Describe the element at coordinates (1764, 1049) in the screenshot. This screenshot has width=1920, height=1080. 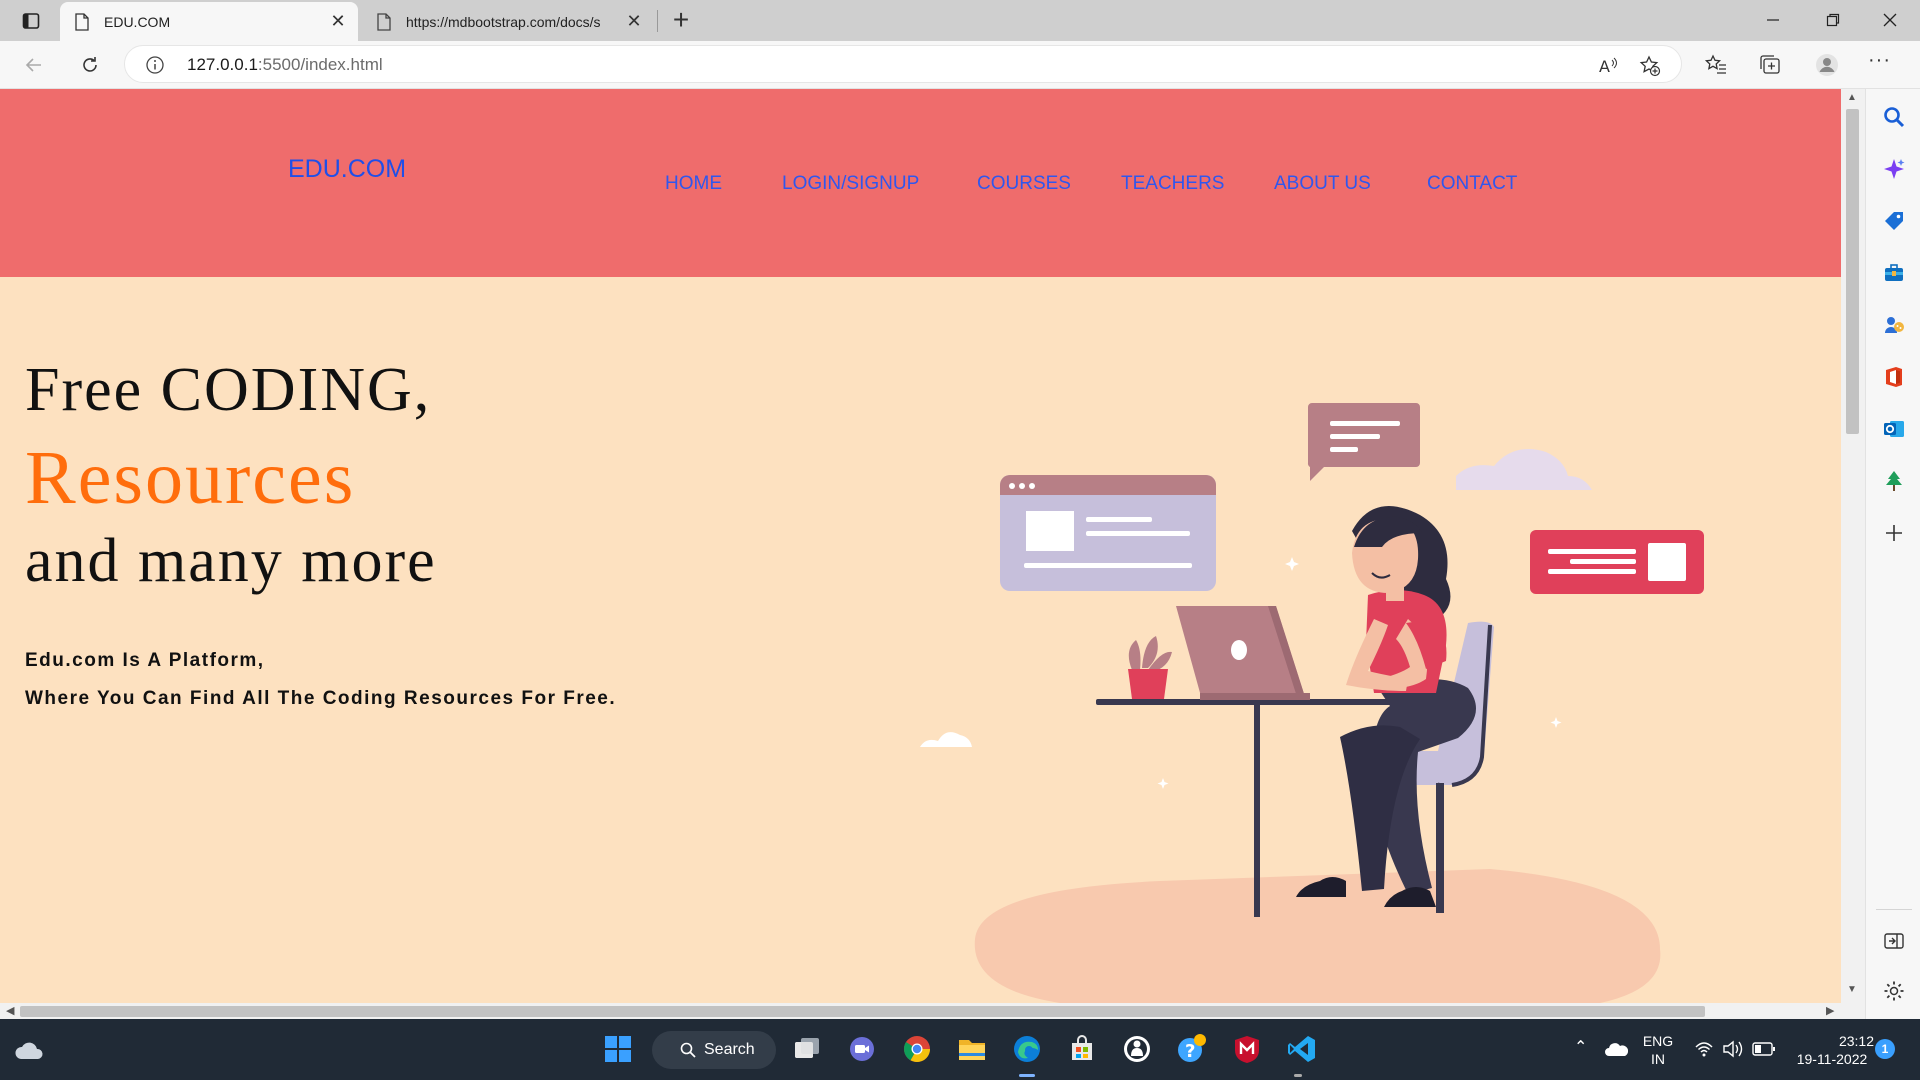
I see `battery-icon` at that location.